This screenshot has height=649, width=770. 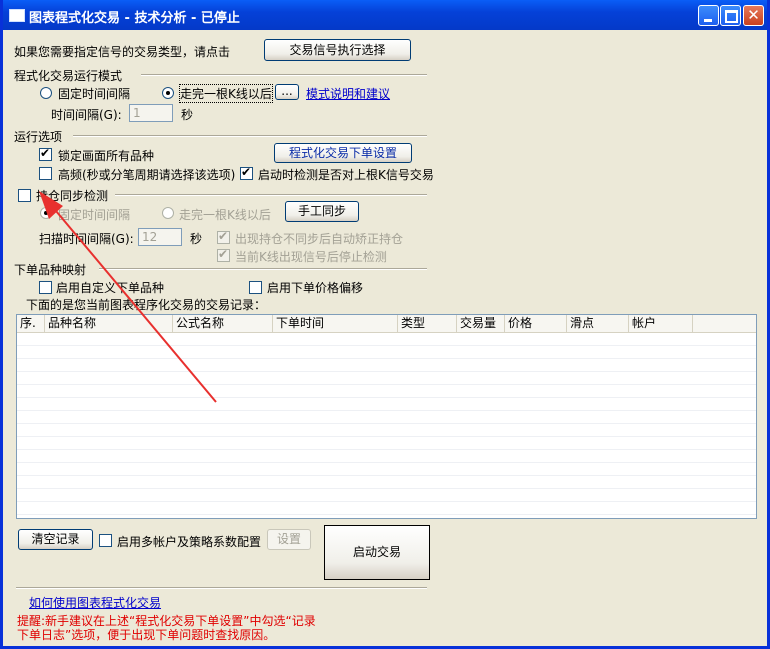 What do you see at coordinates (50, 270) in the screenshot?
I see `mapping-heading: 下单品种映射` at bounding box center [50, 270].